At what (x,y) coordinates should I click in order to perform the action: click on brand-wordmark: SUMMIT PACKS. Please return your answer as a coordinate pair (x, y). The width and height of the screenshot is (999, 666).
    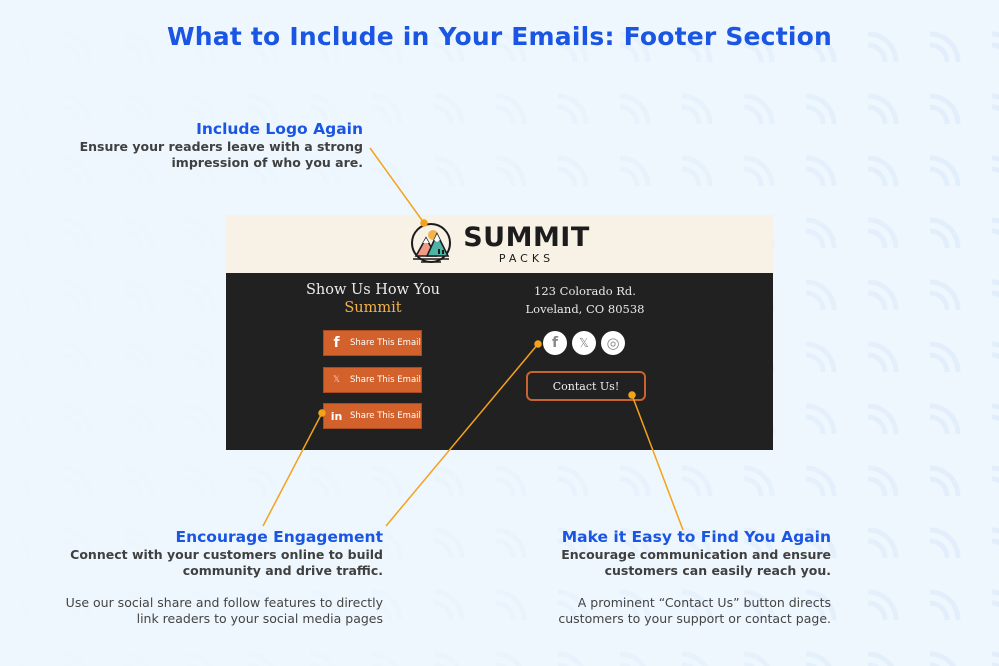
    Looking at the image, I should click on (526, 244).